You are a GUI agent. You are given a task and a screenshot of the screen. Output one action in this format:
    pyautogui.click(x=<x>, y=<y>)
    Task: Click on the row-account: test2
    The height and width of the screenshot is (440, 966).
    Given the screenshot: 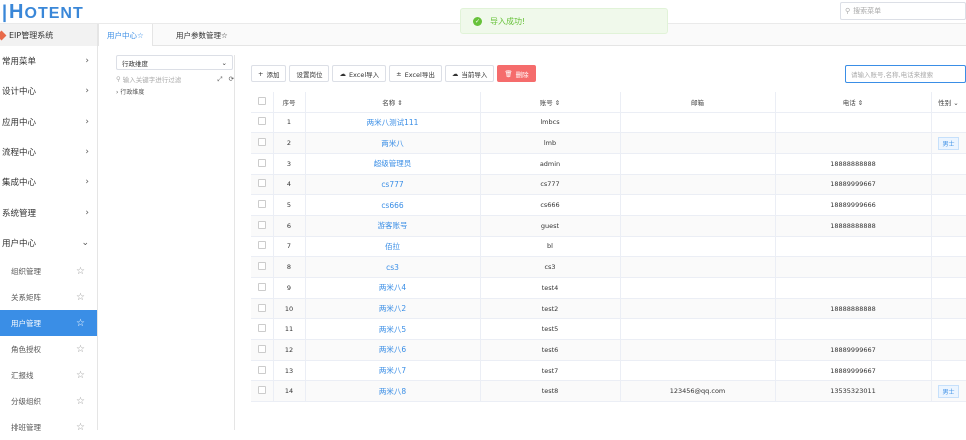 What is the action you would take?
    pyautogui.click(x=550, y=309)
    